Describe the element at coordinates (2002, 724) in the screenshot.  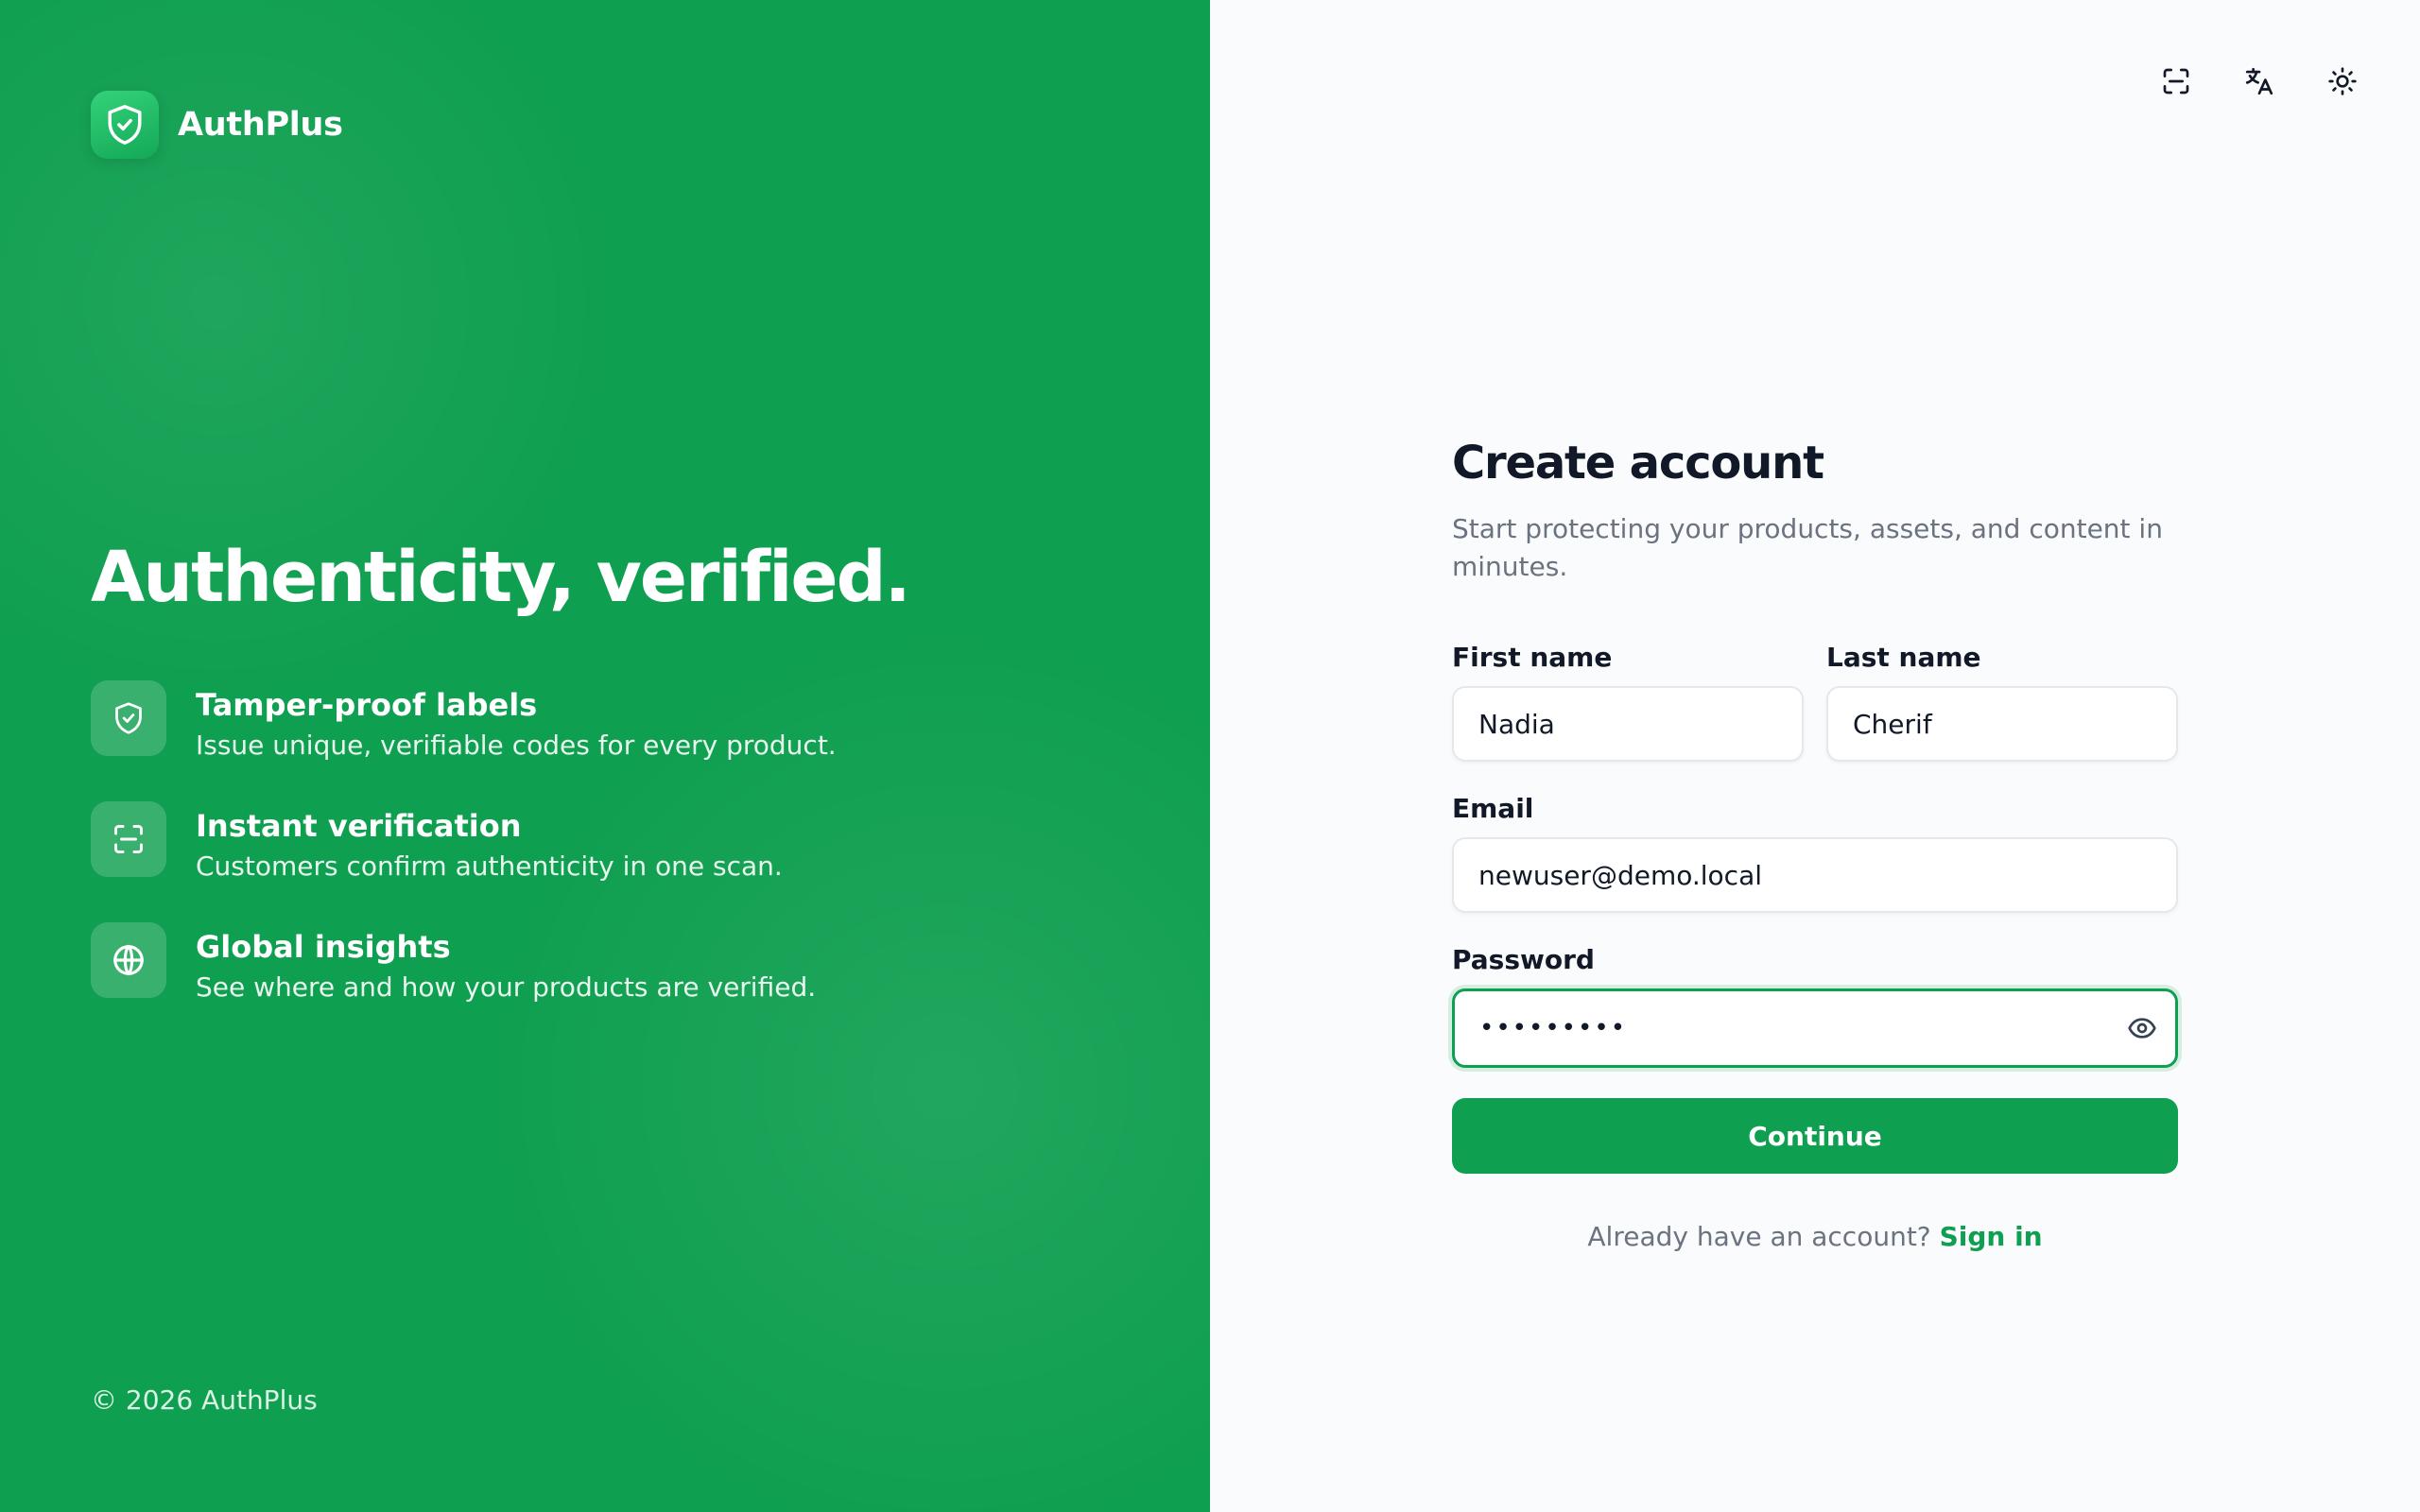
I see `last-name-input` at that location.